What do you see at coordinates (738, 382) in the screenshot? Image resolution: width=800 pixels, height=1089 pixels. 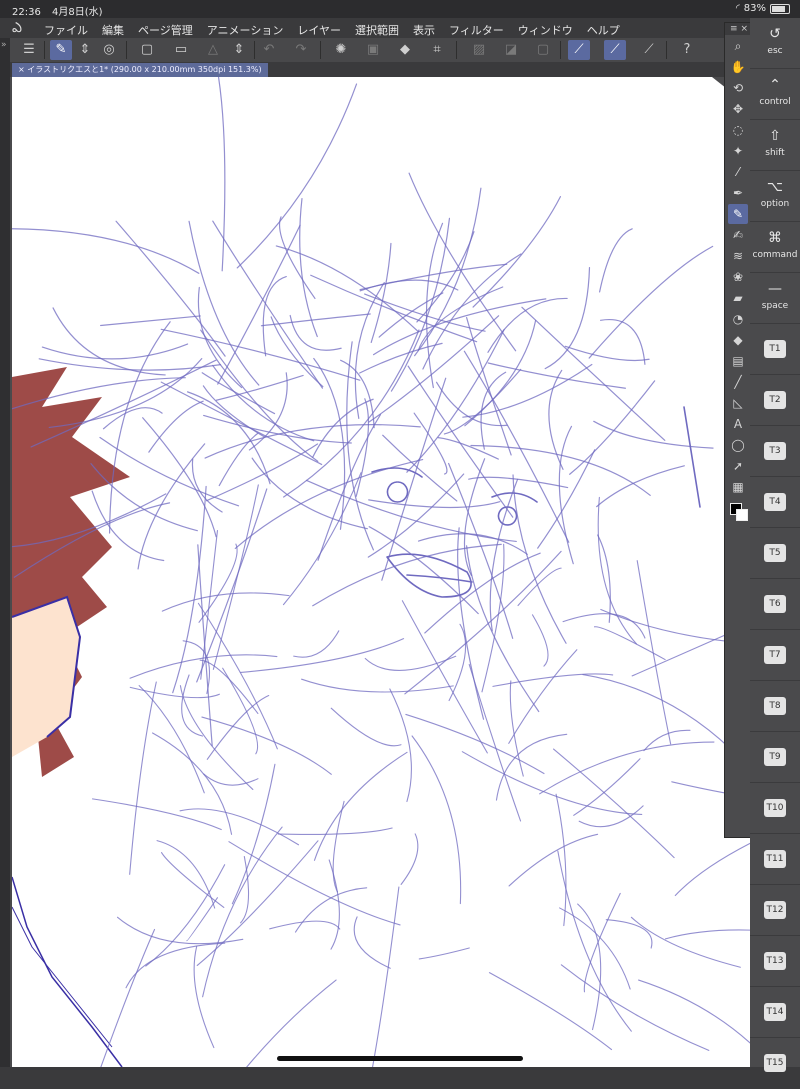 I see `line-icon: ╱` at bounding box center [738, 382].